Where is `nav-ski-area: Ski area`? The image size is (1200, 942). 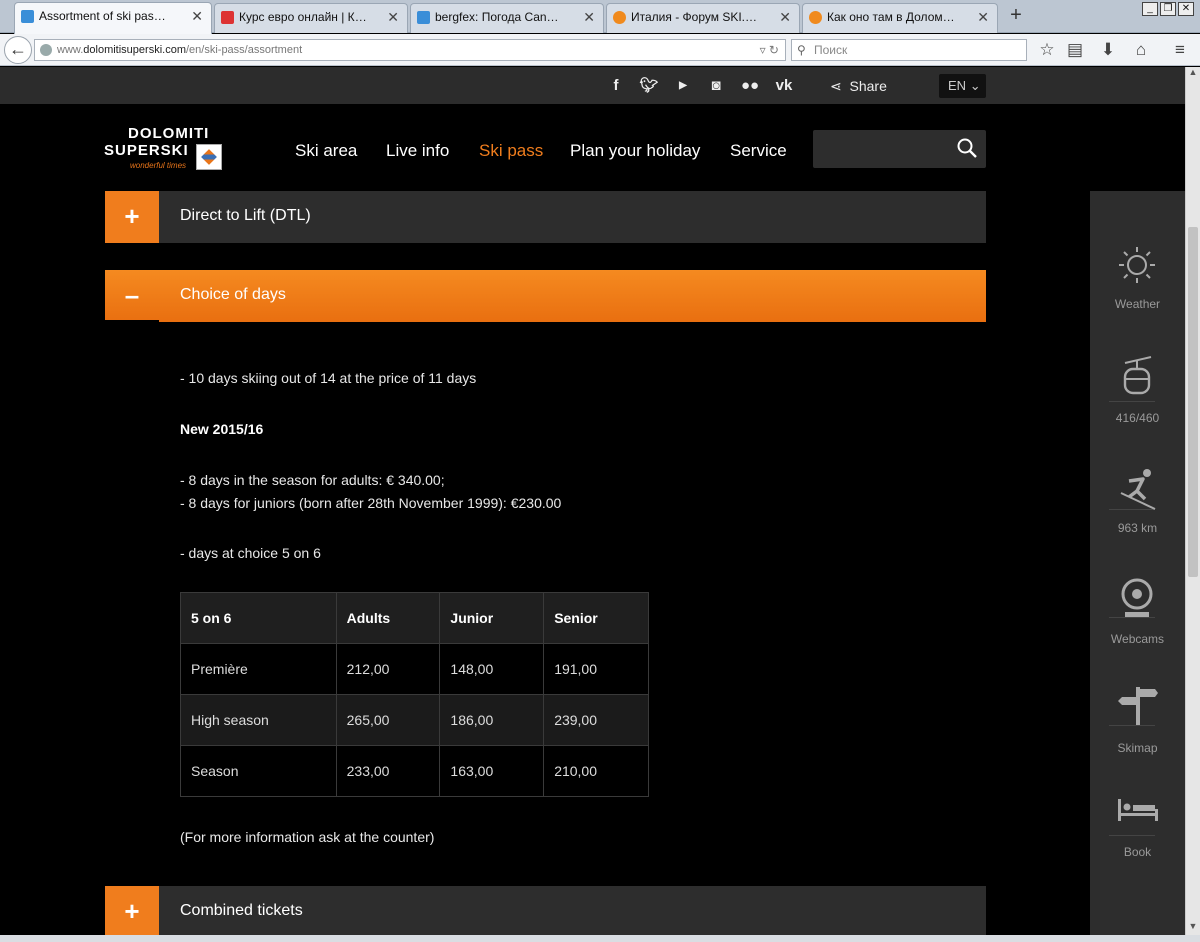 nav-ski-area: Ski area is located at coordinates (326, 151).